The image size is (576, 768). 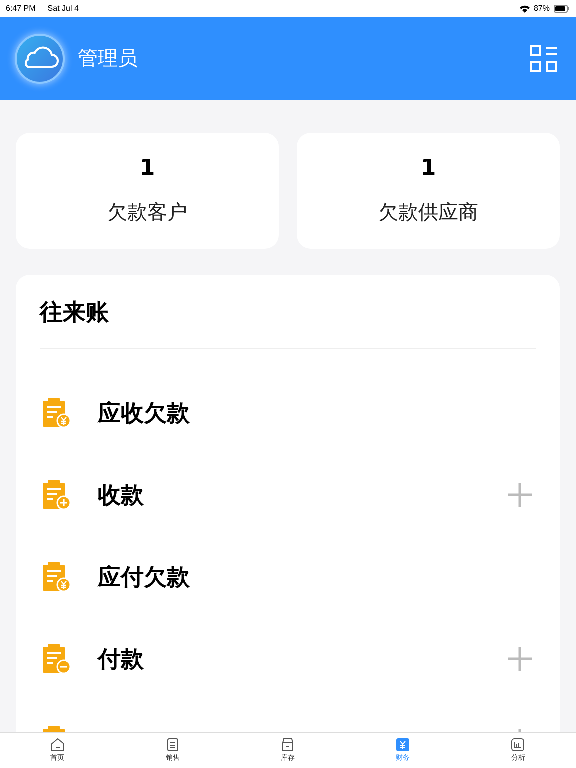 I want to click on document-icon, so click(x=173, y=745).